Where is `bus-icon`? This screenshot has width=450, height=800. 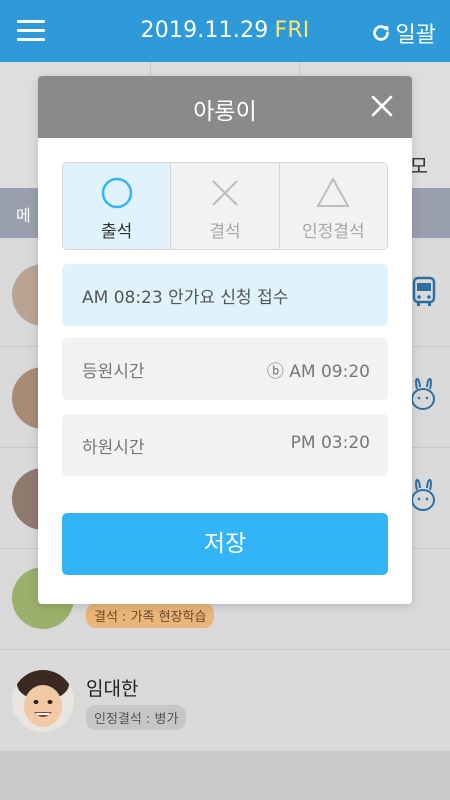 bus-icon is located at coordinates (424, 291).